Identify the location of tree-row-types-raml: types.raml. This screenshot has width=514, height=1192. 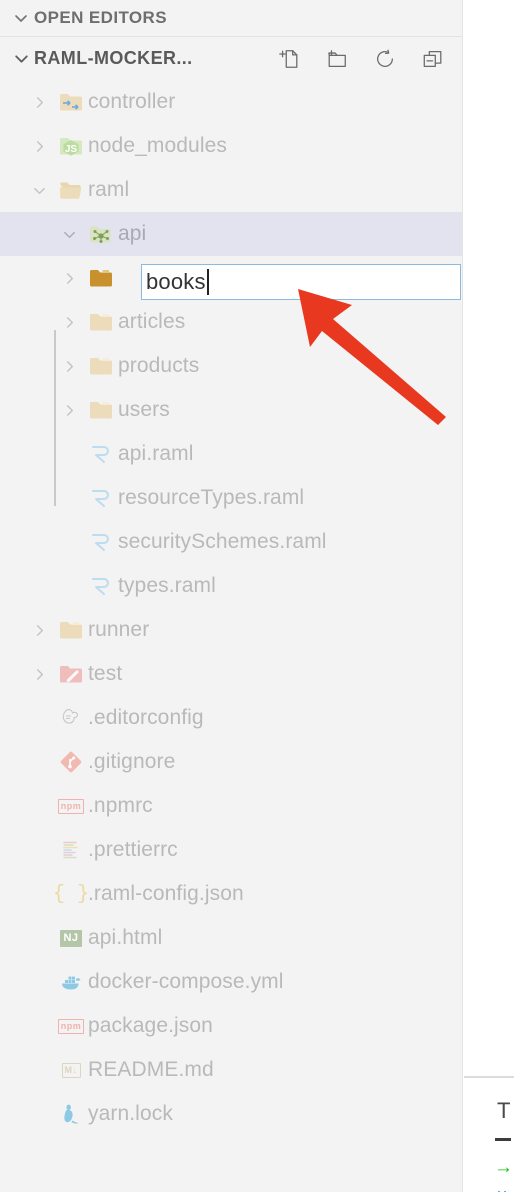
(231, 586).